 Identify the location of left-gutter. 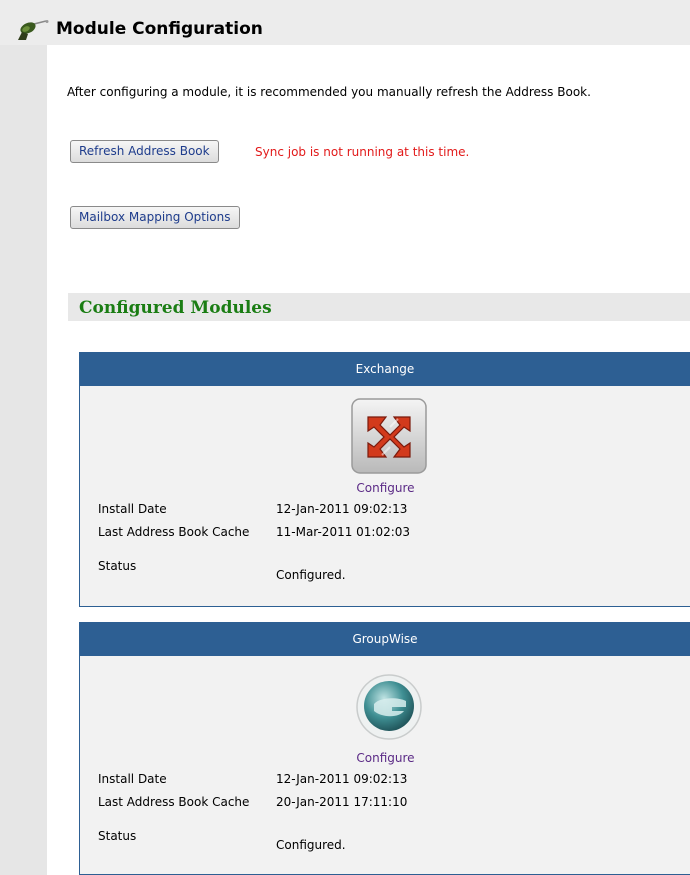
(23, 460).